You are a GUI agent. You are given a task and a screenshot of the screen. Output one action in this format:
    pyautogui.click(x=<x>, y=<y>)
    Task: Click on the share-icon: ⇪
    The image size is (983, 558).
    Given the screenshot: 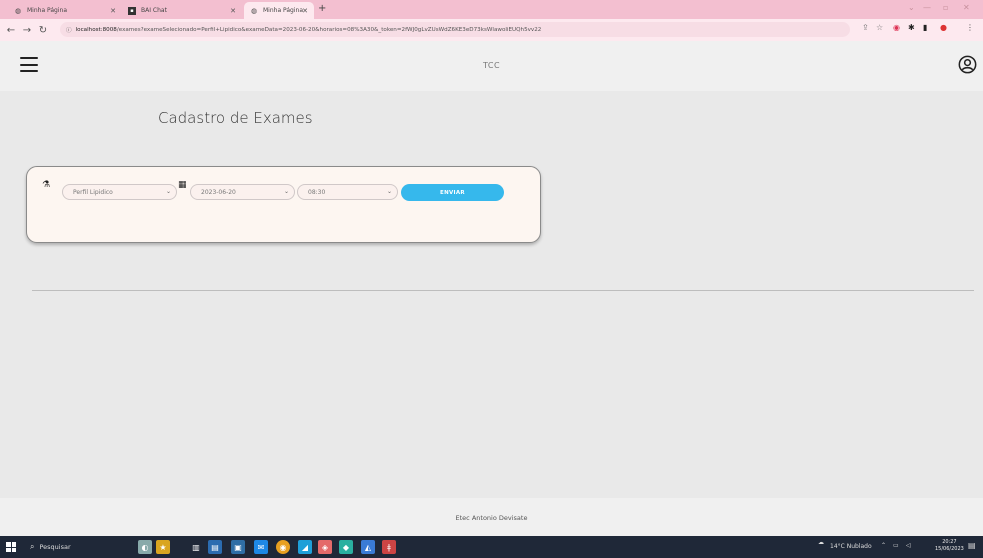 What is the action you would take?
    pyautogui.click(x=865, y=27)
    